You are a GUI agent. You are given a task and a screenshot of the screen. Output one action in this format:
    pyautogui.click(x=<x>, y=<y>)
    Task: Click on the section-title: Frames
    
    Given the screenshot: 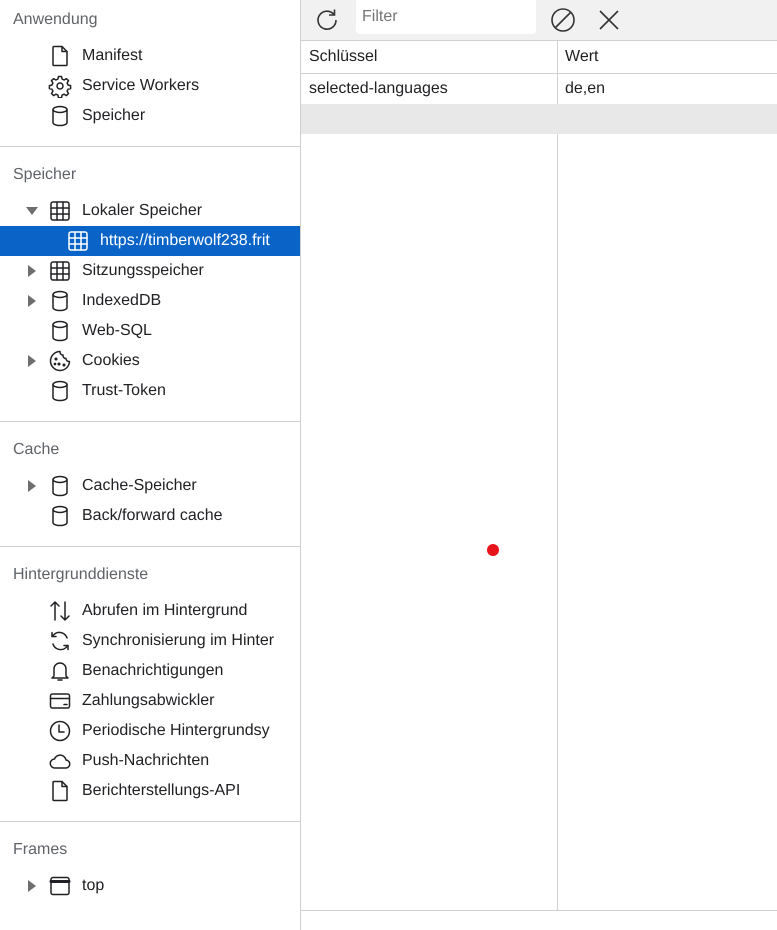 What is the action you would take?
    pyautogui.click(x=40, y=850)
    